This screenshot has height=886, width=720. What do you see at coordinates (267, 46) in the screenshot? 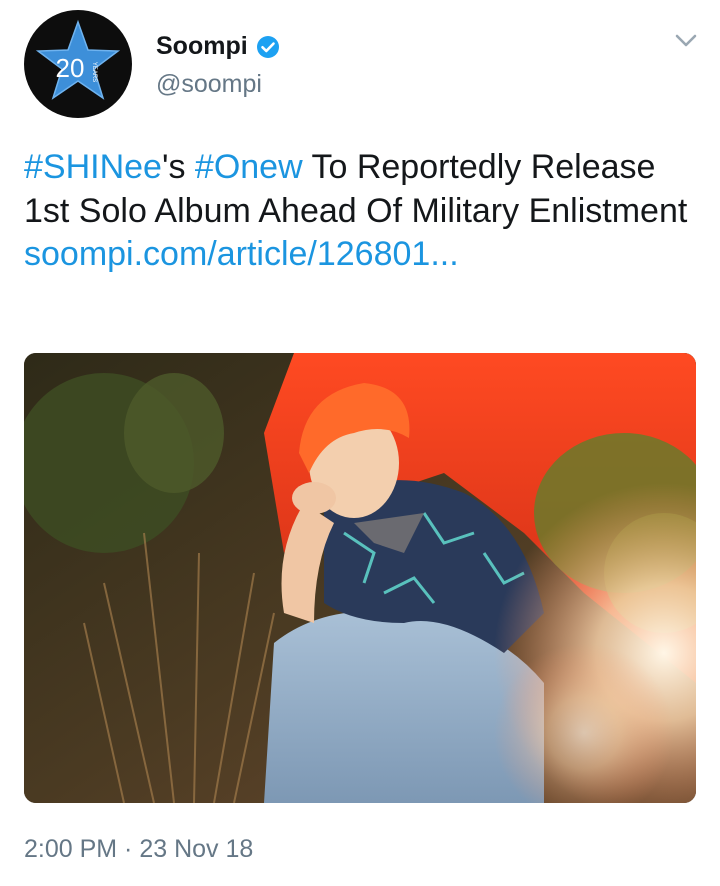
I see `verified-badge-icon` at bounding box center [267, 46].